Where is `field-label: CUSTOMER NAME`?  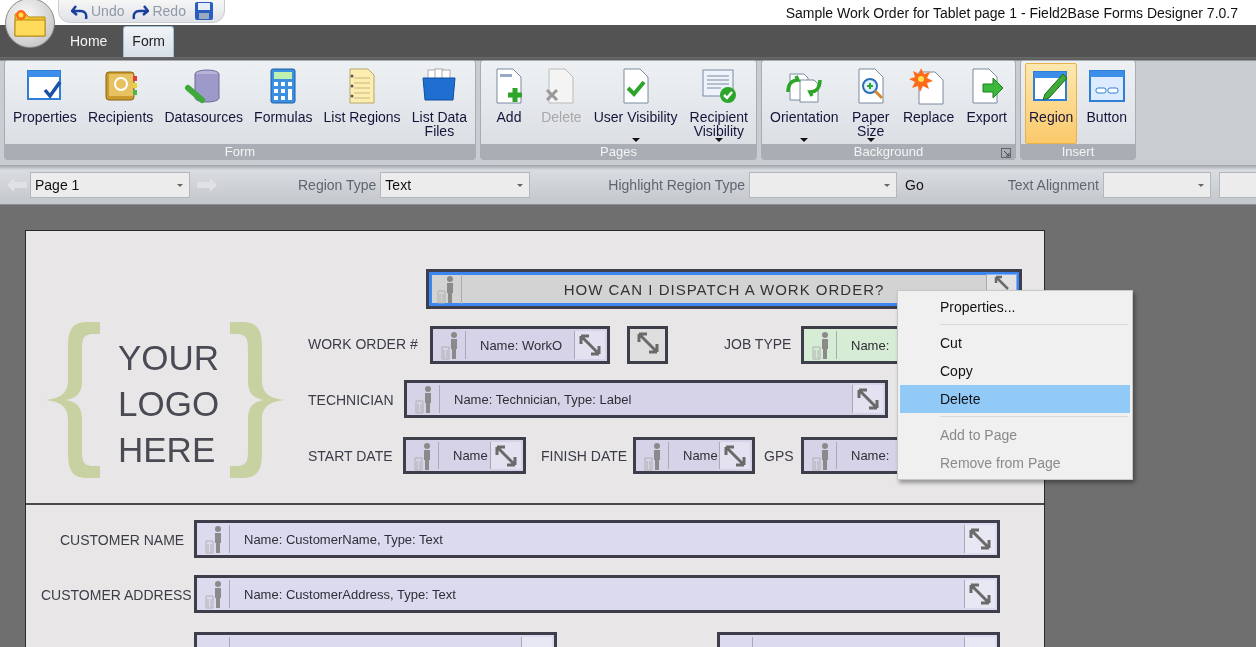 field-label: CUSTOMER NAME is located at coordinates (122, 540).